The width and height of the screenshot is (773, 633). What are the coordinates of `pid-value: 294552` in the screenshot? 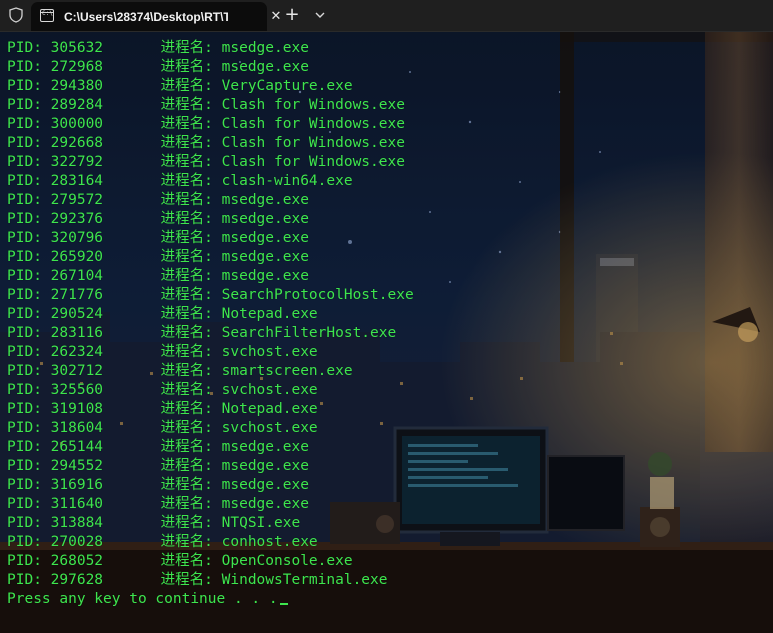 It's located at (77, 466).